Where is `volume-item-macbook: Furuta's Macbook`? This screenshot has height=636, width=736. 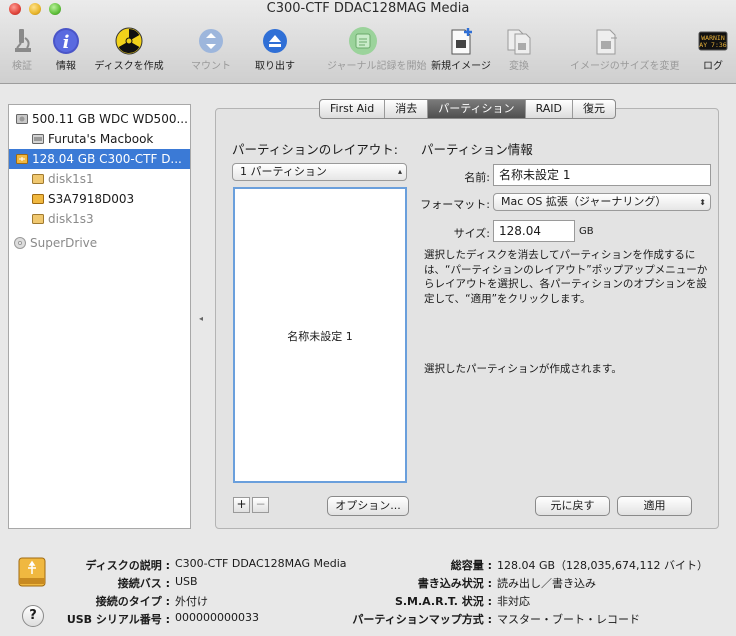
volume-item-macbook: Furuta's Macbook is located at coordinates (99, 139).